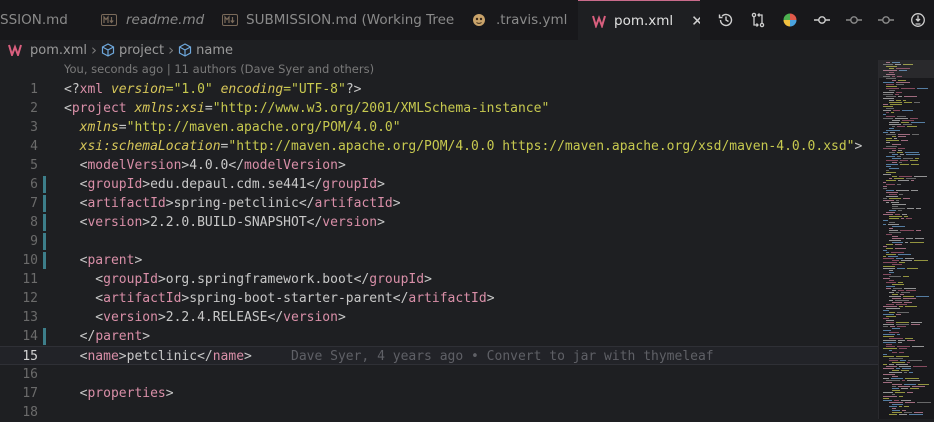 Image resolution: width=934 pixels, height=422 pixels. Describe the element at coordinates (130, 317) in the screenshot. I see `code-token: version` at that location.